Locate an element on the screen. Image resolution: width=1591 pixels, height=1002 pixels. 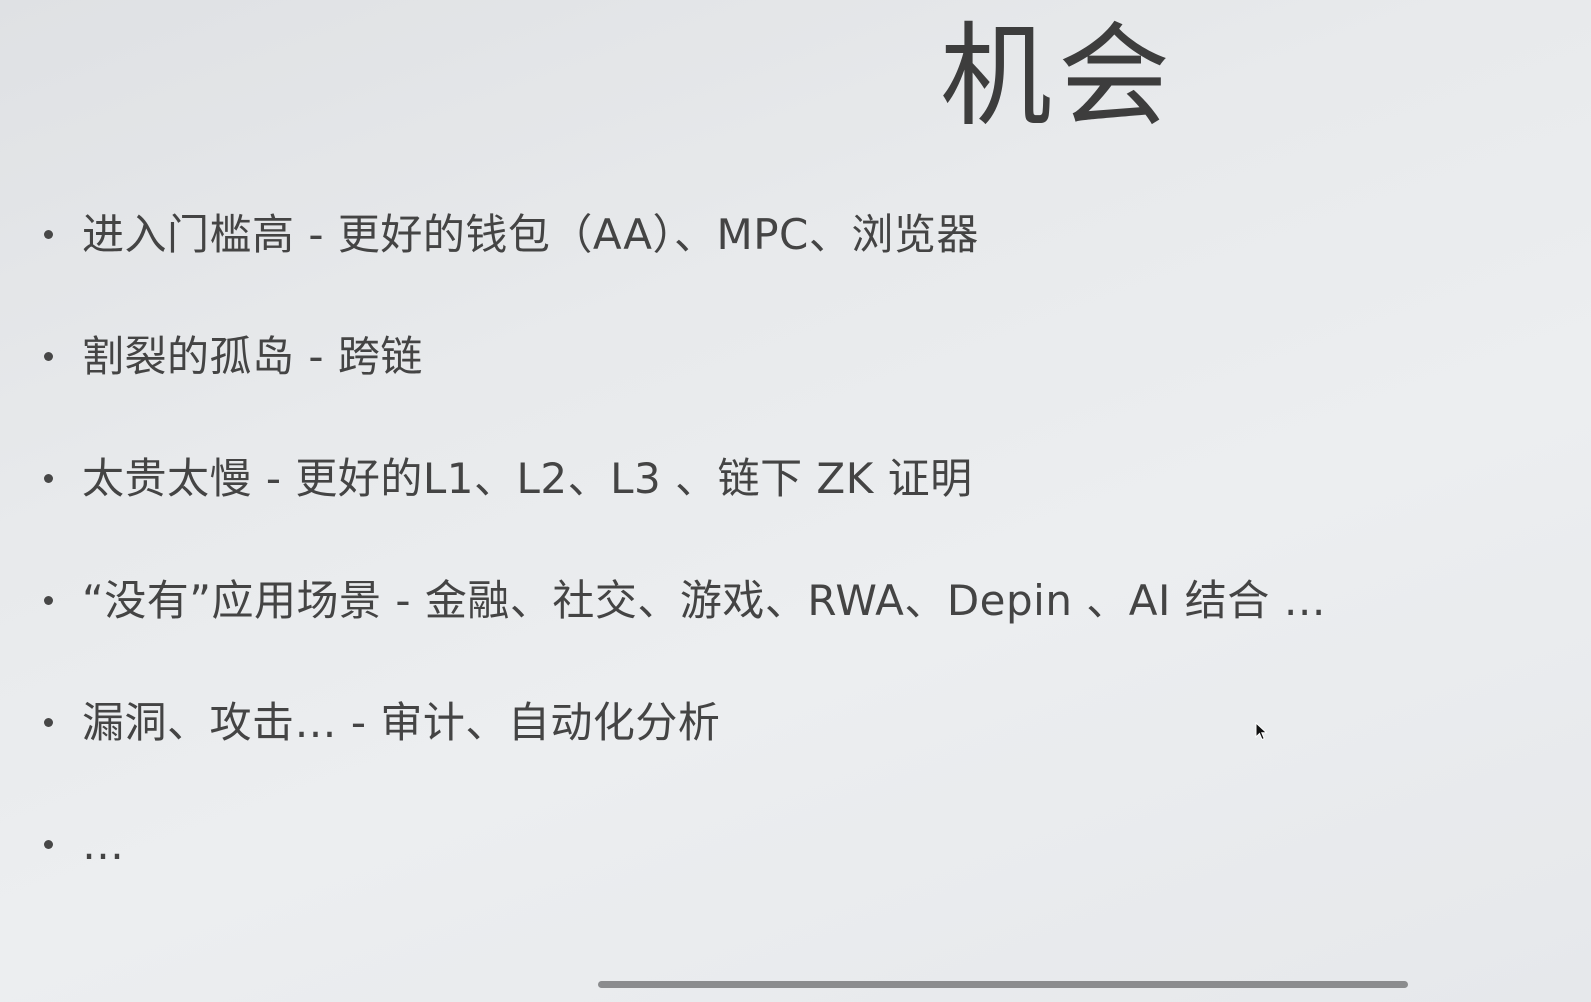
bullet-text: 割裂的孤岛 - 跨链 is located at coordinates (252, 356).